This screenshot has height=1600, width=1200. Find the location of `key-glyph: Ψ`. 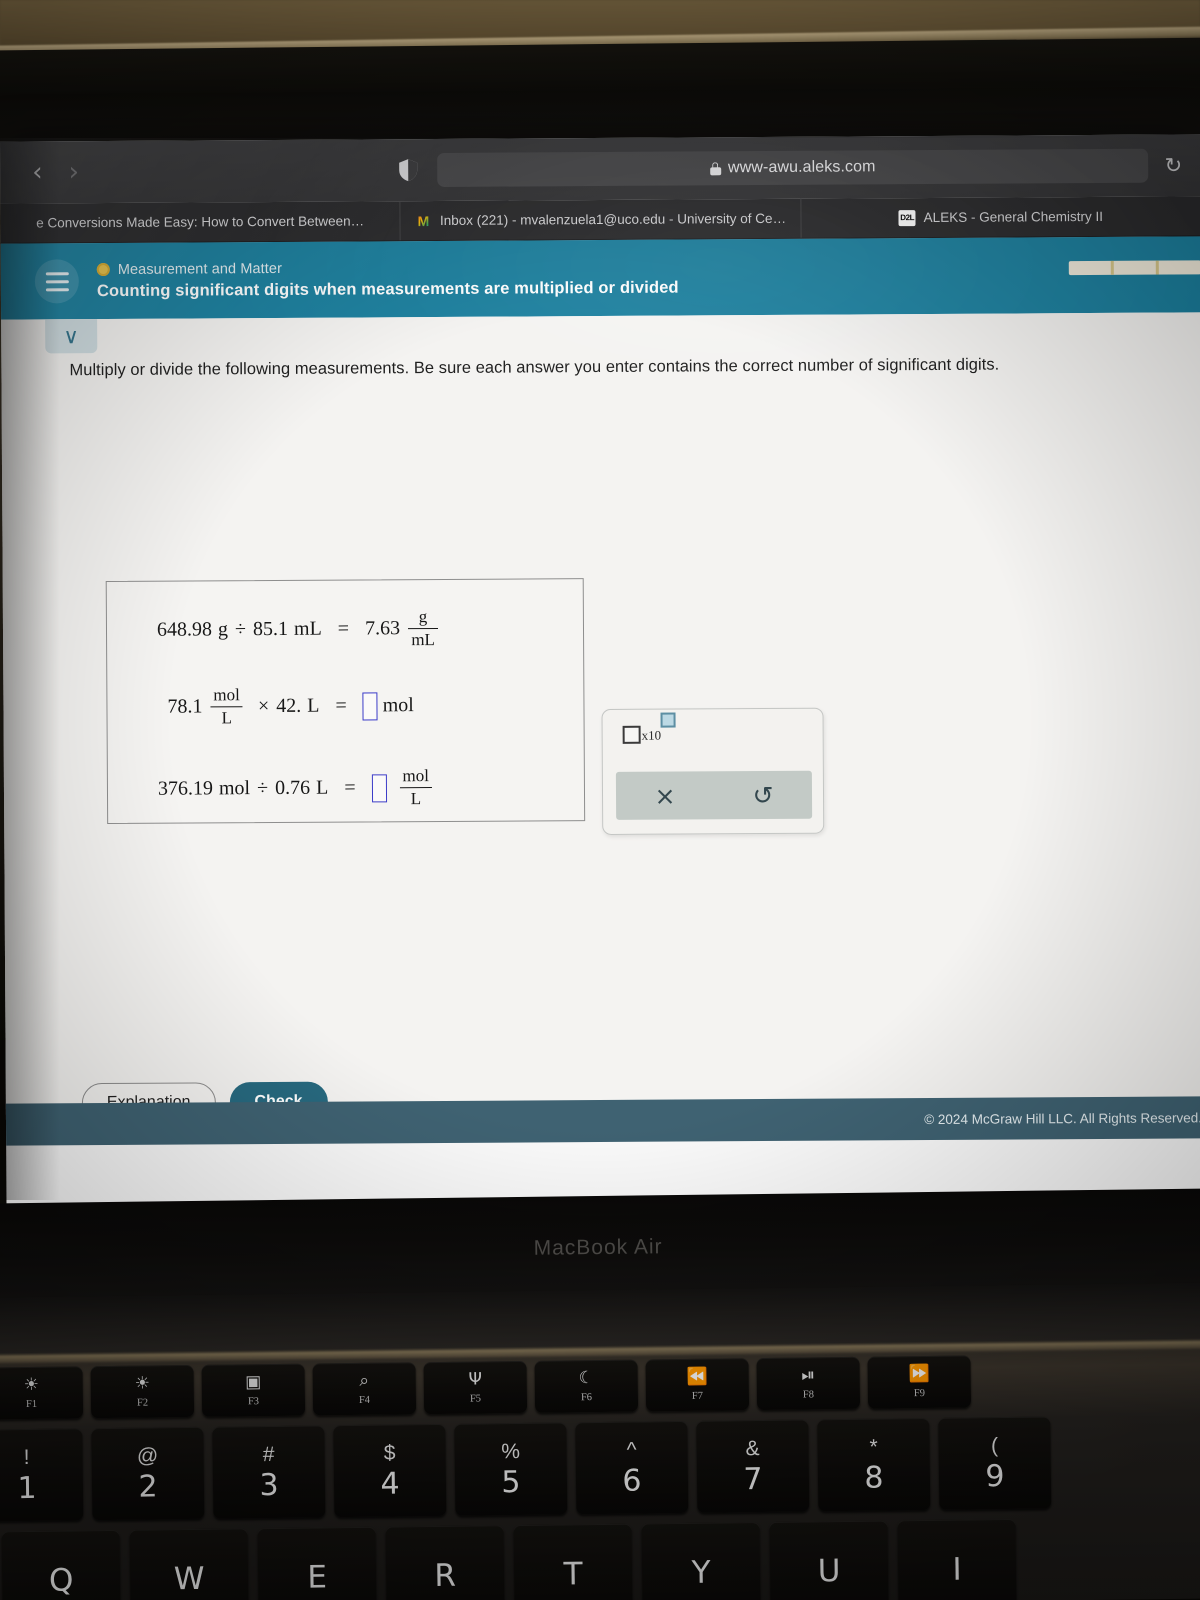

key-glyph: Ψ is located at coordinates (475, 1379).